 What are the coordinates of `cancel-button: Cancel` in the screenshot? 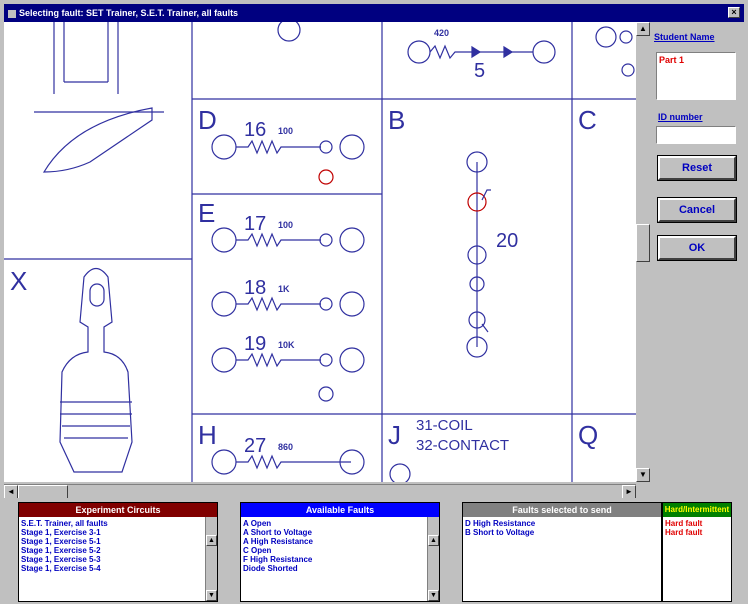 It's located at (697, 210).